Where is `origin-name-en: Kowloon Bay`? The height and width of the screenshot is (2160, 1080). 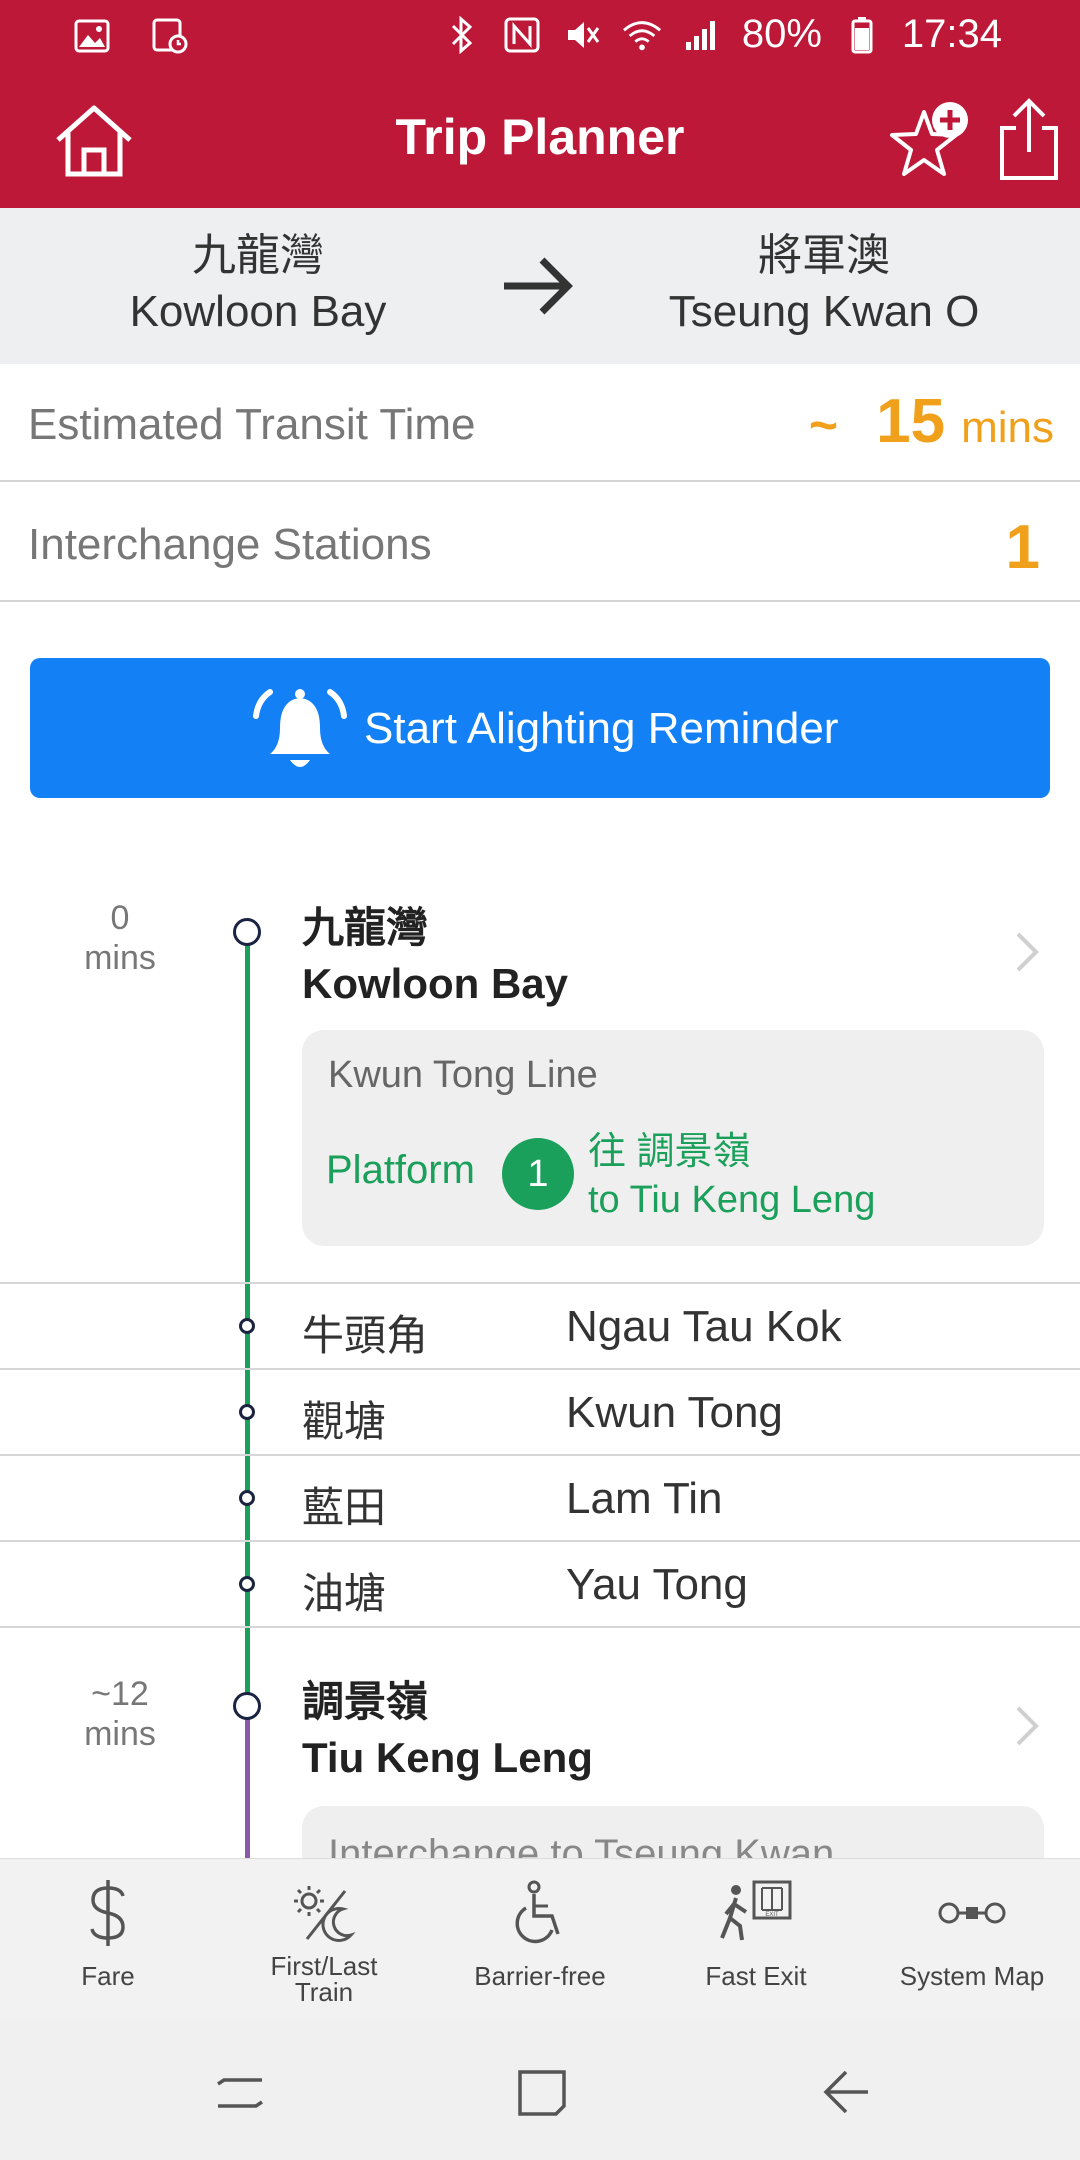
origin-name-en: Kowloon Bay is located at coordinates (258, 311).